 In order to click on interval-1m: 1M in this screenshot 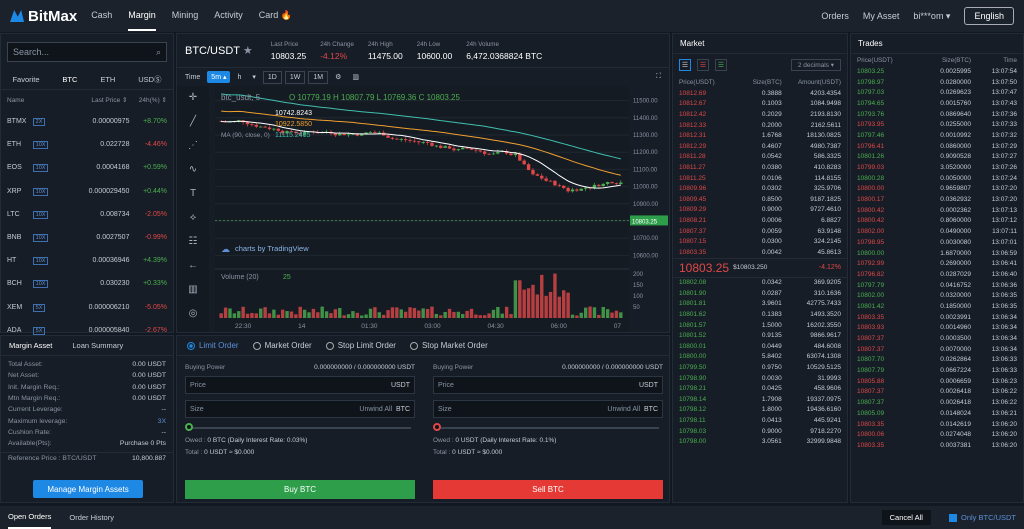, I will do `click(318, 77)`.